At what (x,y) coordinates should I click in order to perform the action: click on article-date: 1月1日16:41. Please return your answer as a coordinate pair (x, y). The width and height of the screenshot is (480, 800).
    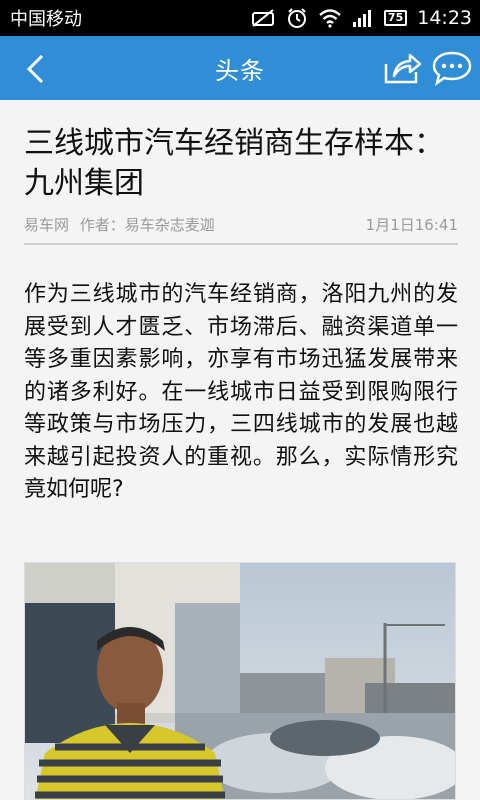
    Looking at the image, I should click on (411, 225).